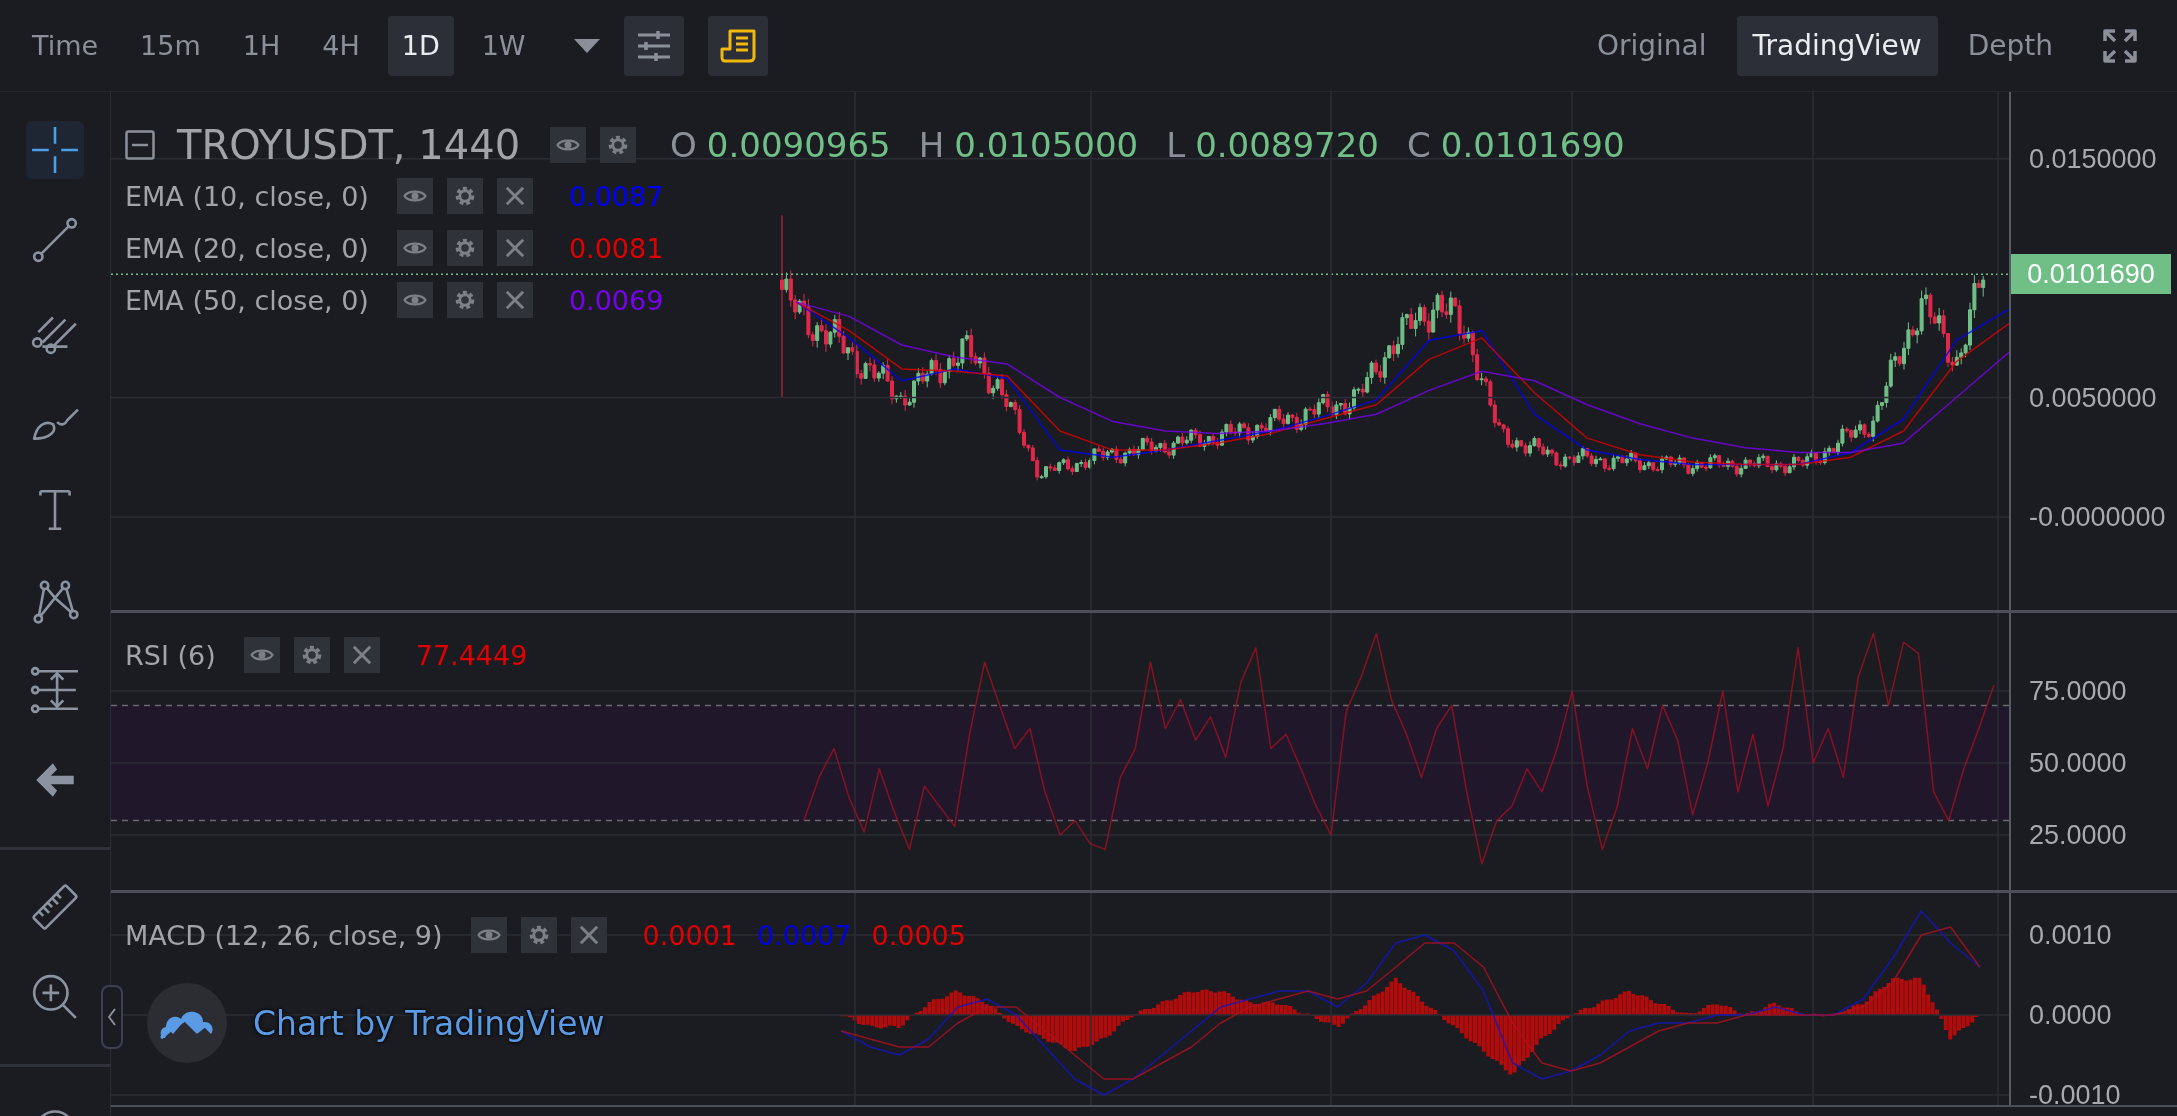 The height and width of the screenshot is (1116, 2177). What do you see at coordinates (349, 145) in the screenshot?
I see `symbol-title: TROYUSDT, 1440` at bounding box center [349, 145].